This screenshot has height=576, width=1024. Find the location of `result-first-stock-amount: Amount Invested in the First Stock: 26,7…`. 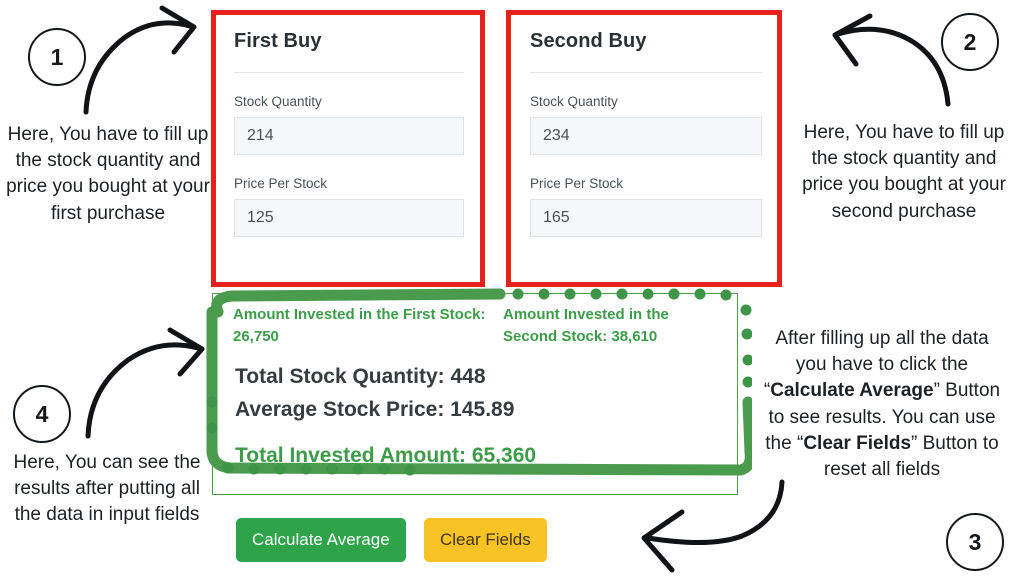

result-first-stock-amount: Amount Invested in the First Stock: 26,7… is located at coordinates (359, 325).